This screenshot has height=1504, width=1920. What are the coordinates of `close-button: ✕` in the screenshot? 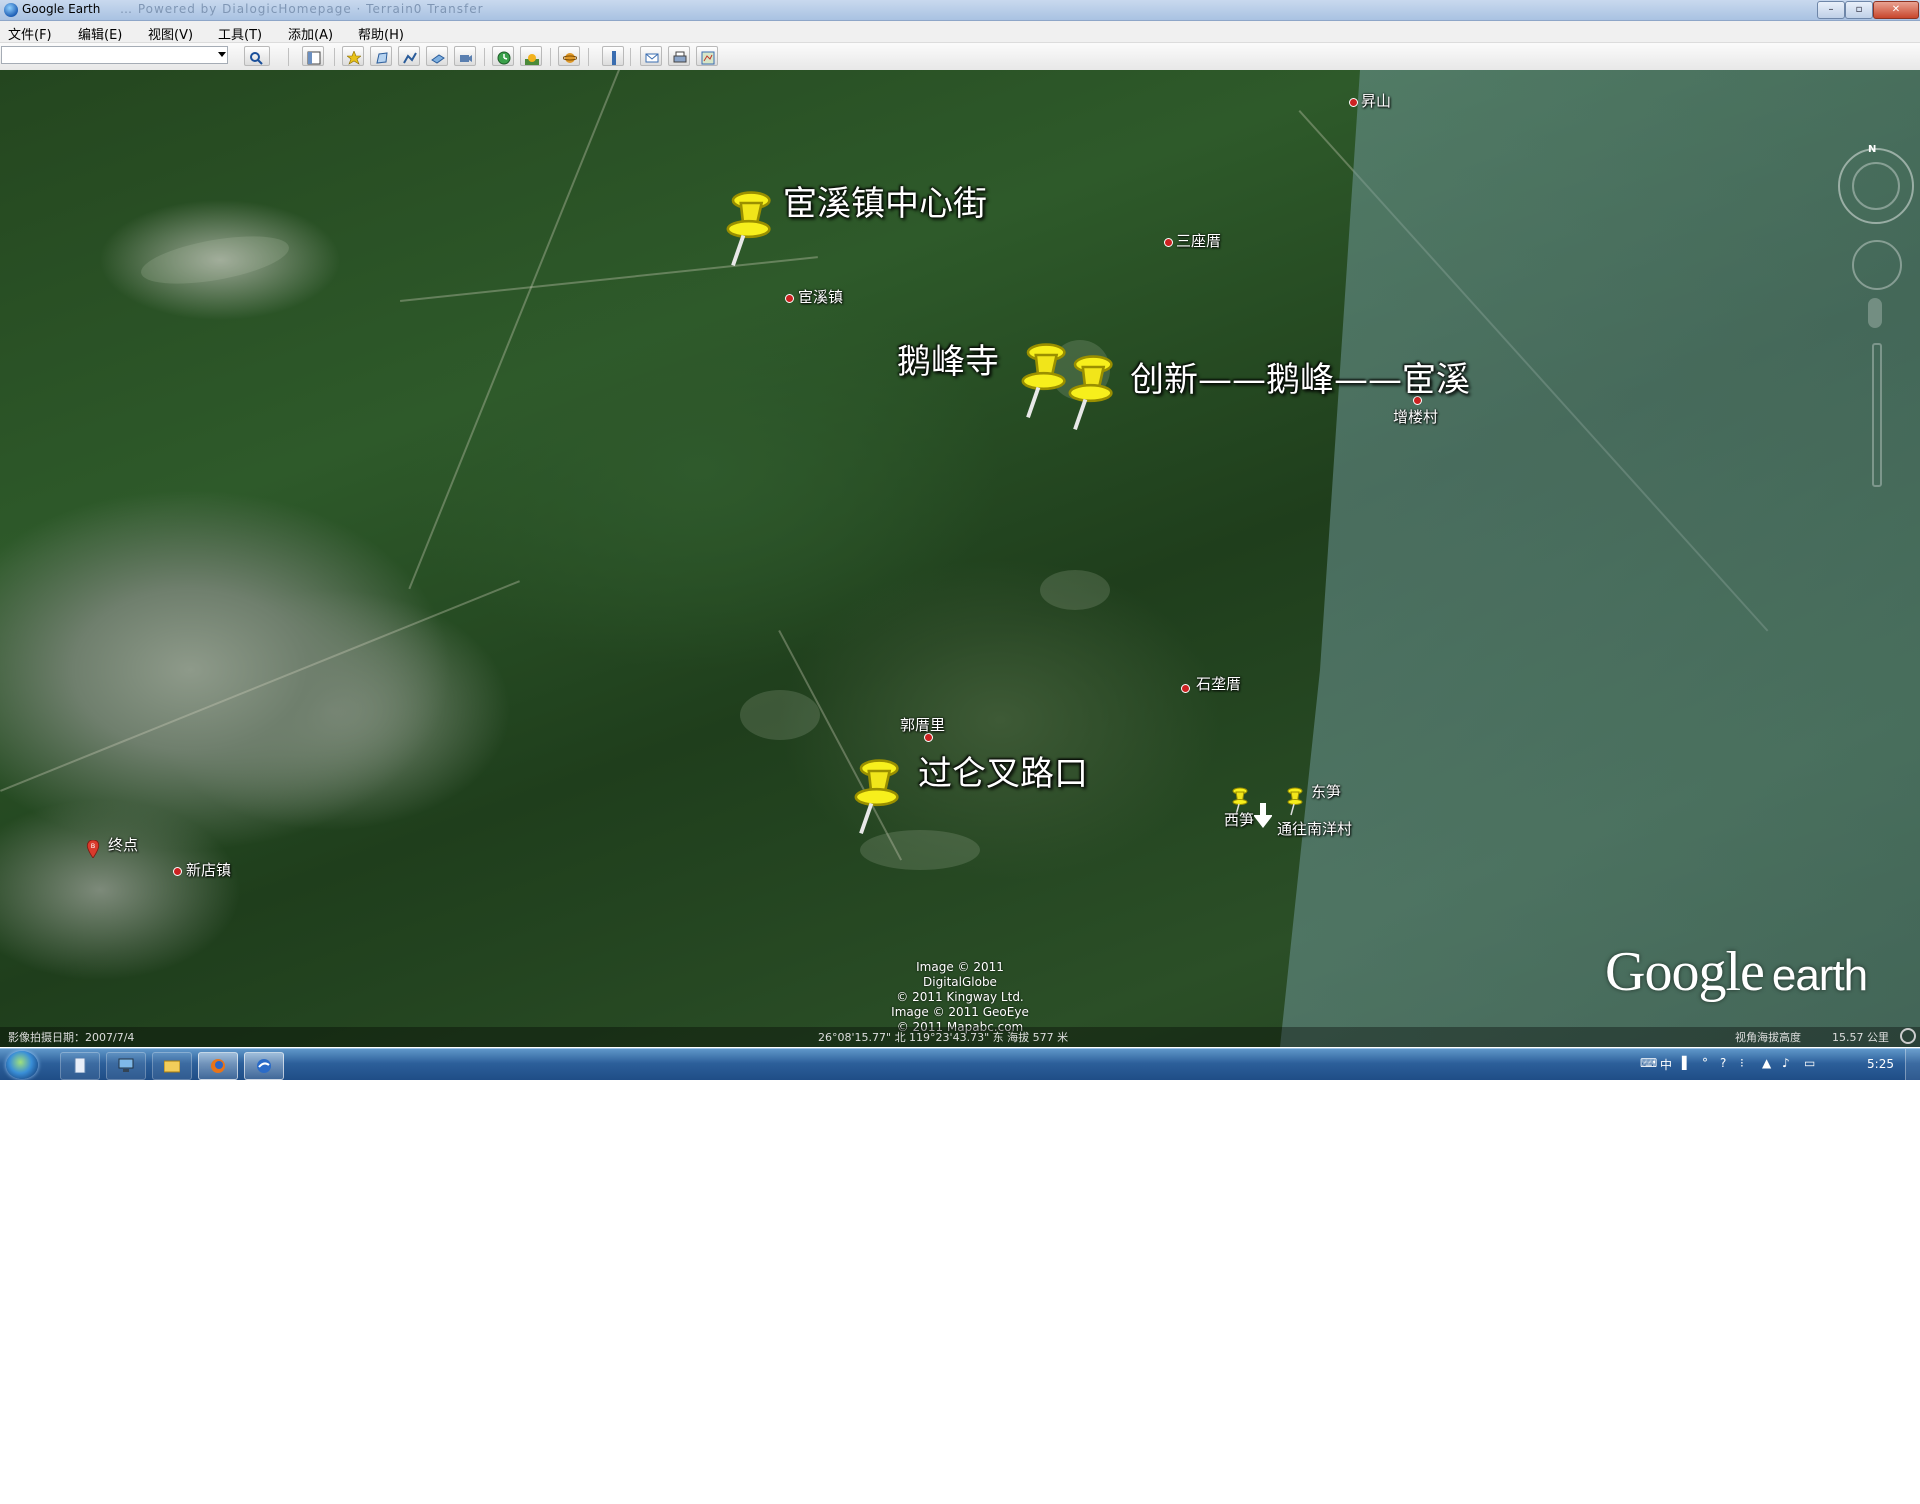 It's located at (1896, 10).